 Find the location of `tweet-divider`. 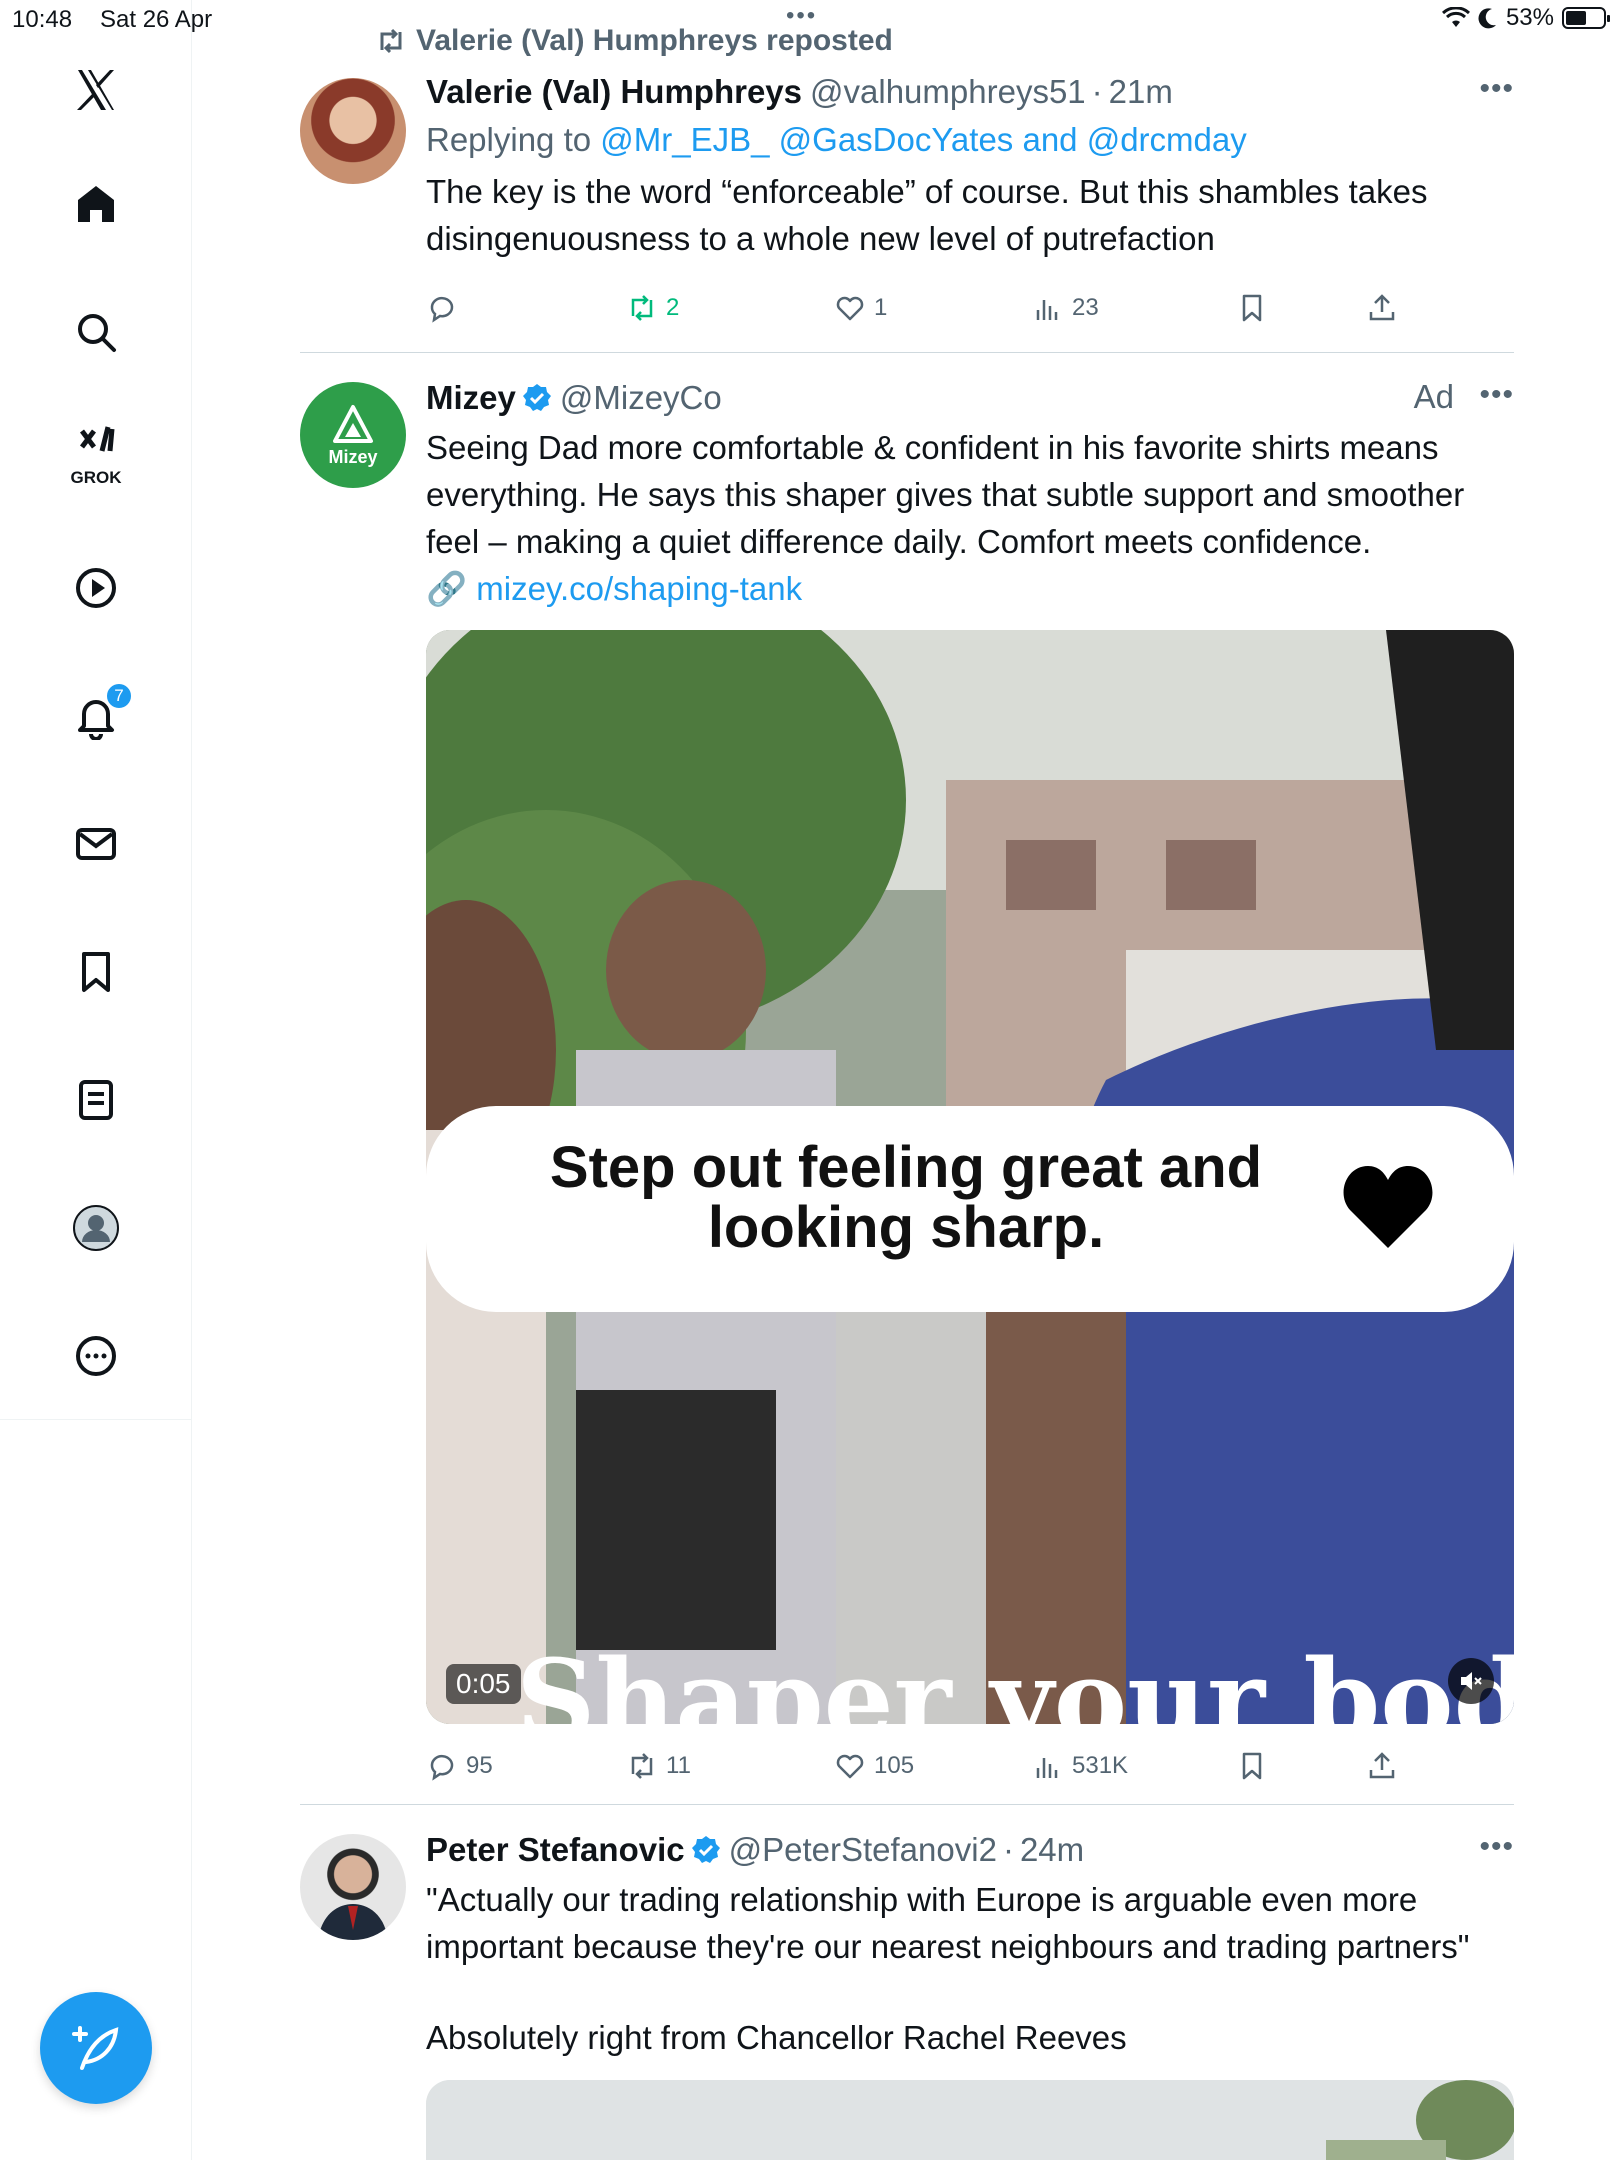

tweet-divider is located at coordinates (907, 352).